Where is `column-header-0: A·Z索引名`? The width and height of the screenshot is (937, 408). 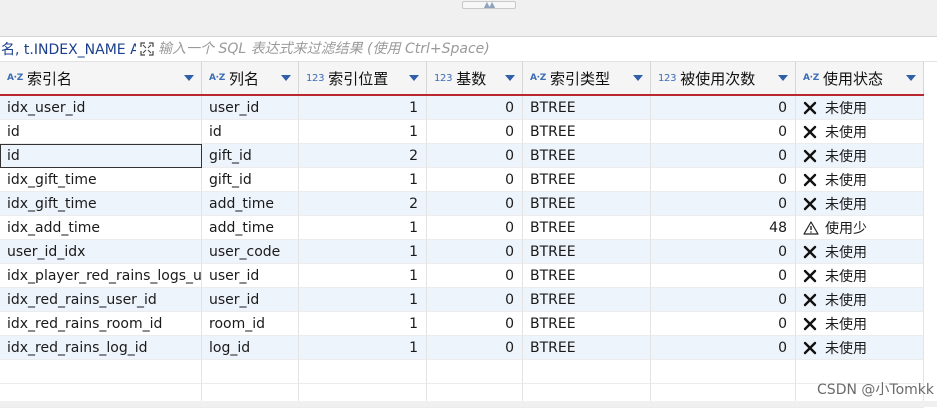 column-header-0: A·Z索引名 is located at coordinates (101, 78).